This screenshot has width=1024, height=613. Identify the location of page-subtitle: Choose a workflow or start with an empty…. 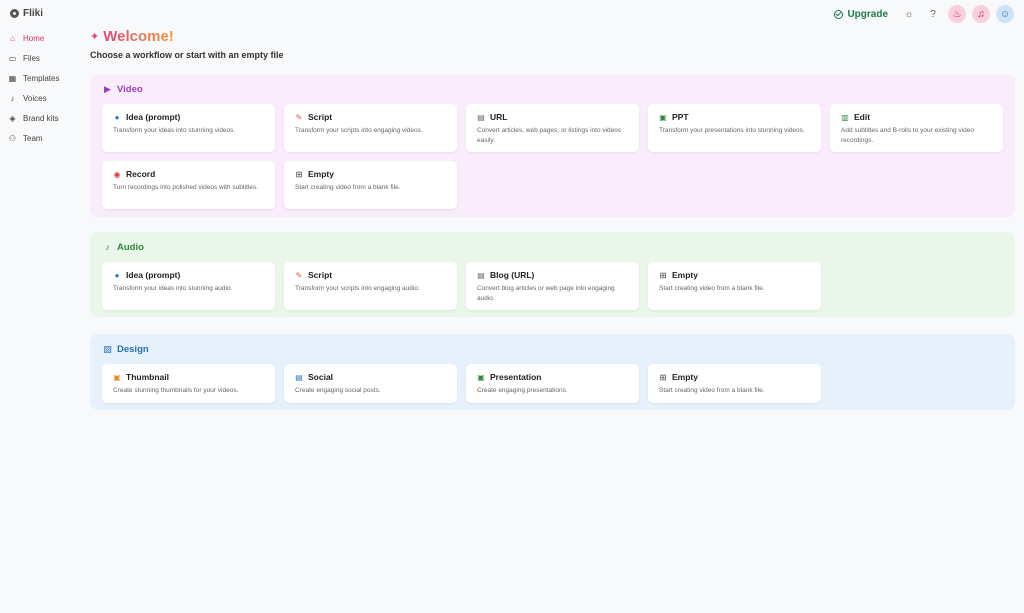
(187, 55).